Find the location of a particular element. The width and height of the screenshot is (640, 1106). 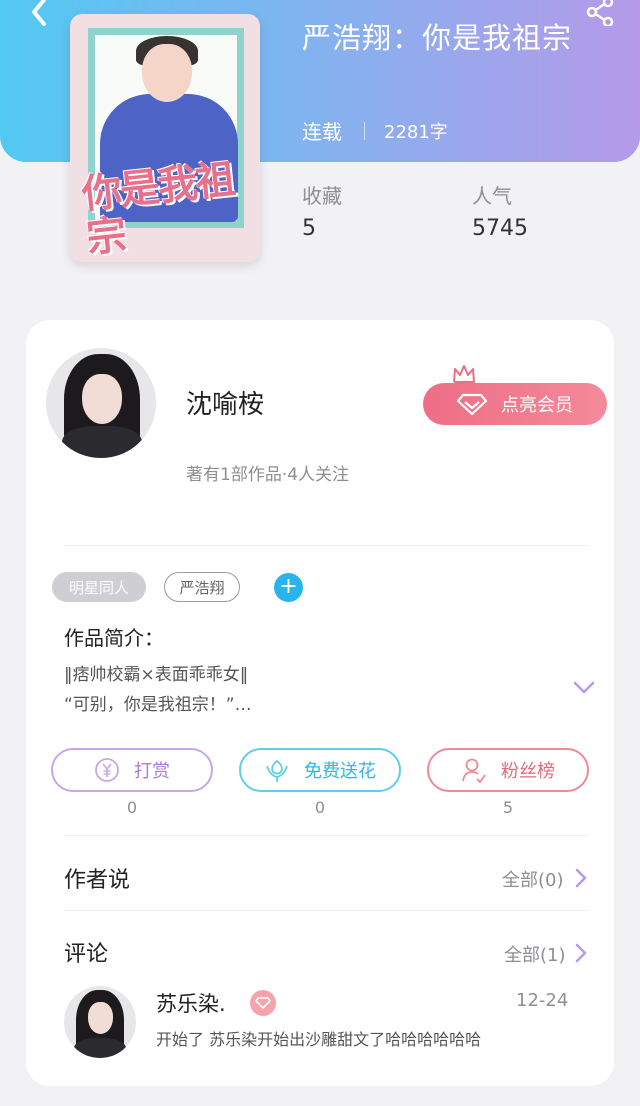

author-avatar is located at coordinates (101, 403).